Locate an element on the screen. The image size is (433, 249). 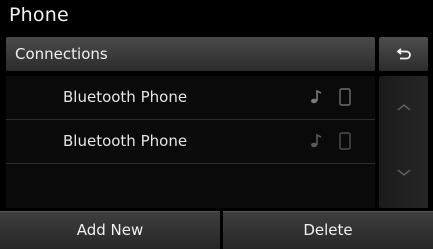
list-scrollbar is located at coordinates (403, 142).